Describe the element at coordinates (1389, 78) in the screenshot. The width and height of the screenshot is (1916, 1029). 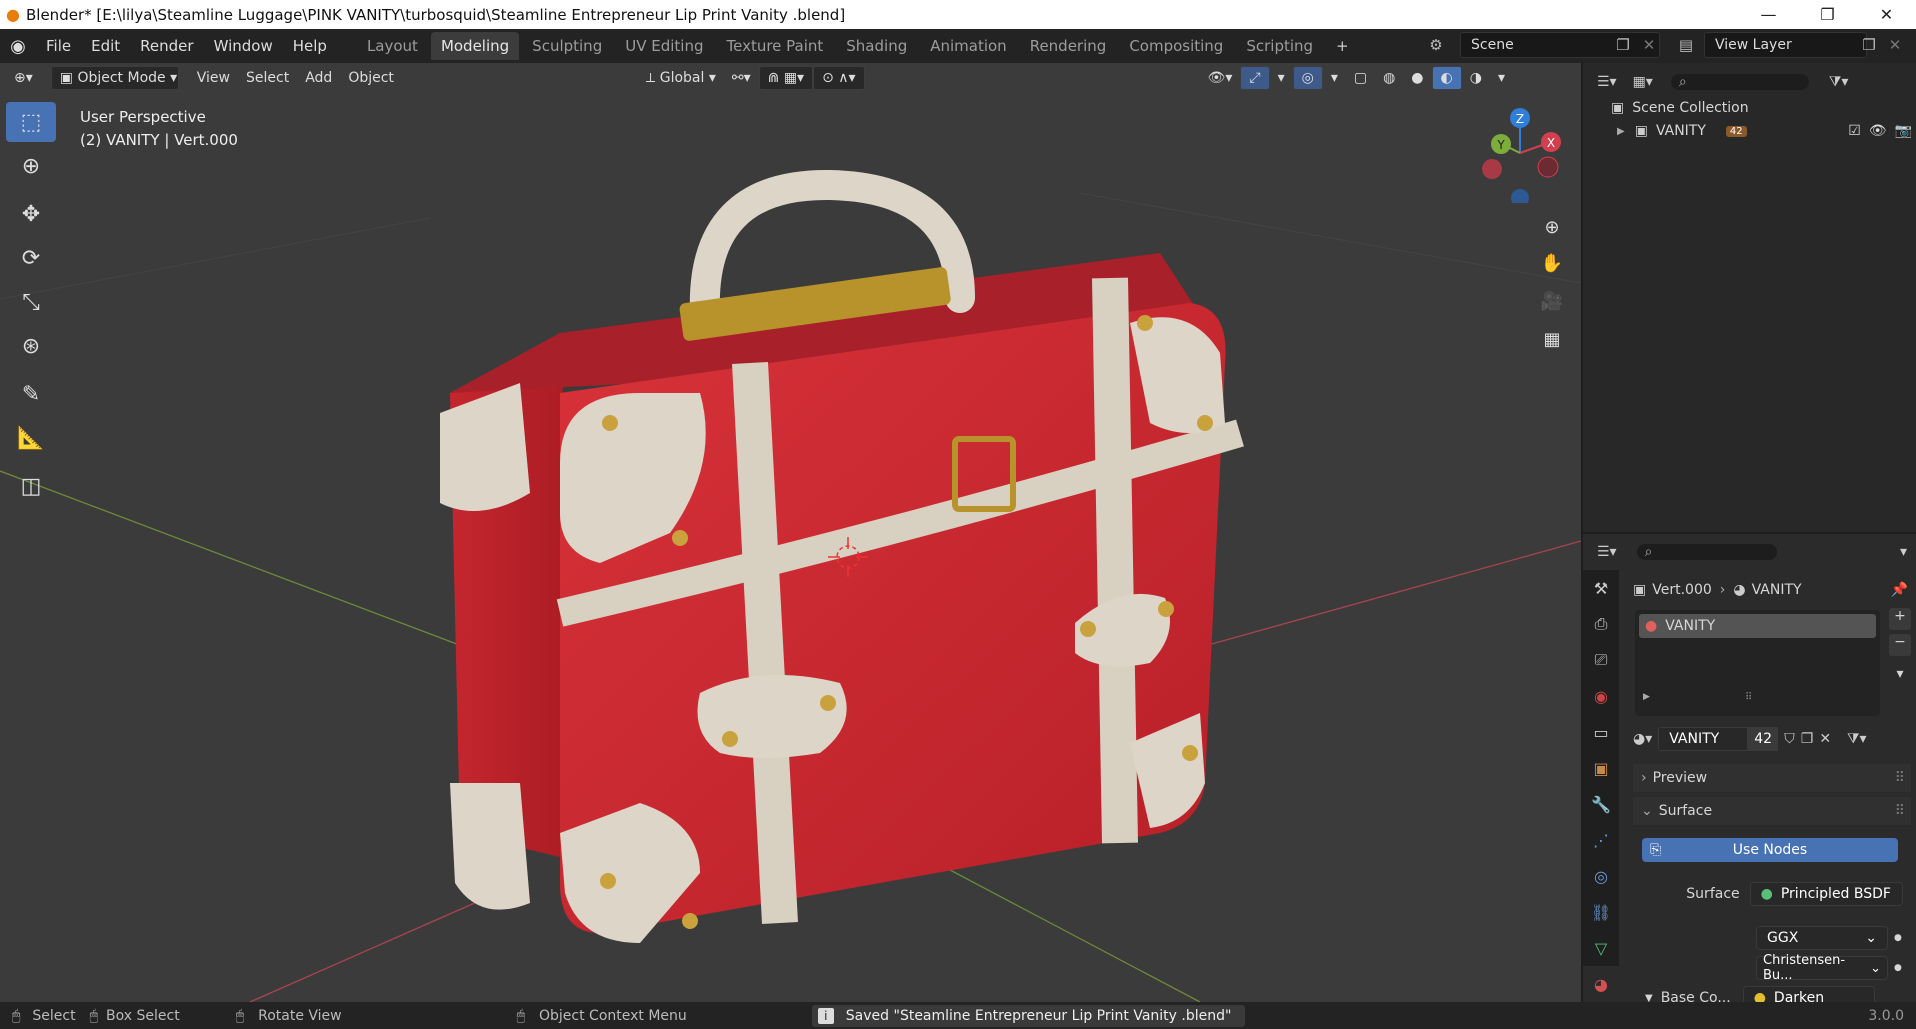
I see `shading-wireframe-icon: ◍` at that location.